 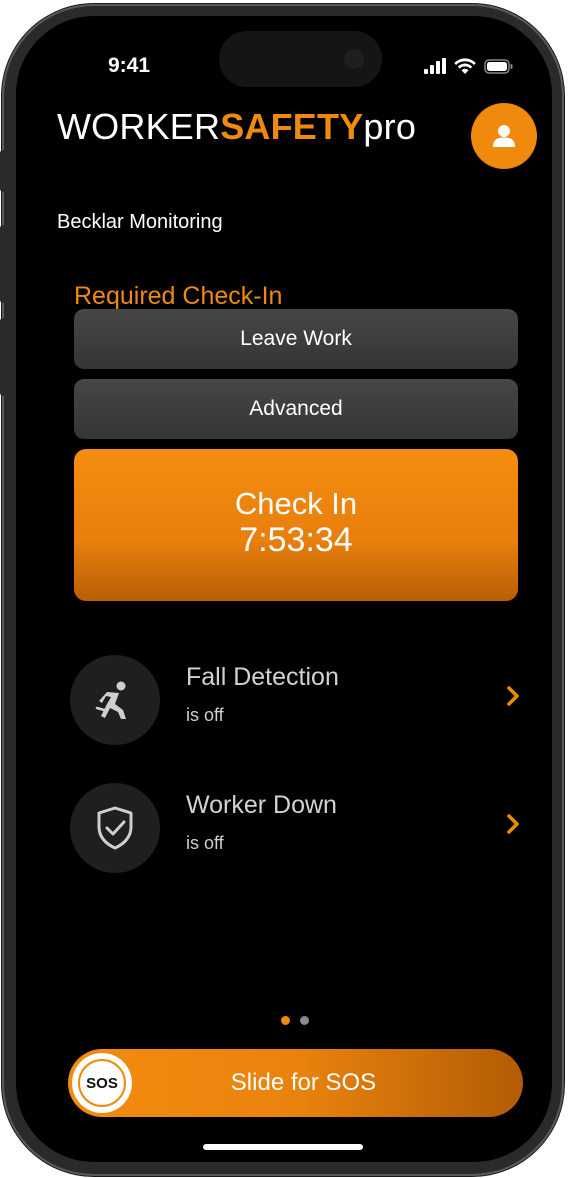 What do you see at coordinates (354, 59) in the screenshot?
I see `front-camera` at bounding box center [354, 59].